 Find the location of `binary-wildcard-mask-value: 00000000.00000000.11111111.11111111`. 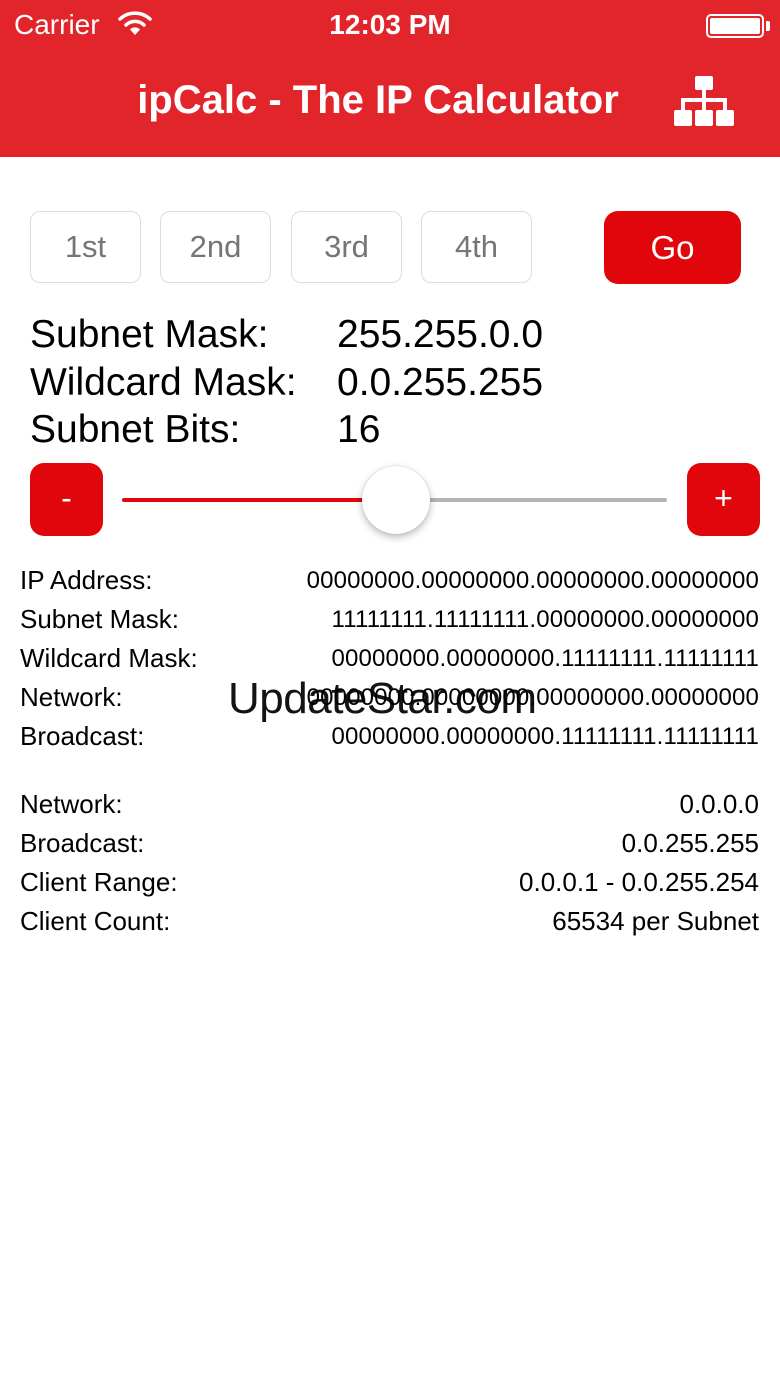

binary-wildcard-mask-value: 00000000.00000000.11111111.11111111 is located at coordinates (545, 658).